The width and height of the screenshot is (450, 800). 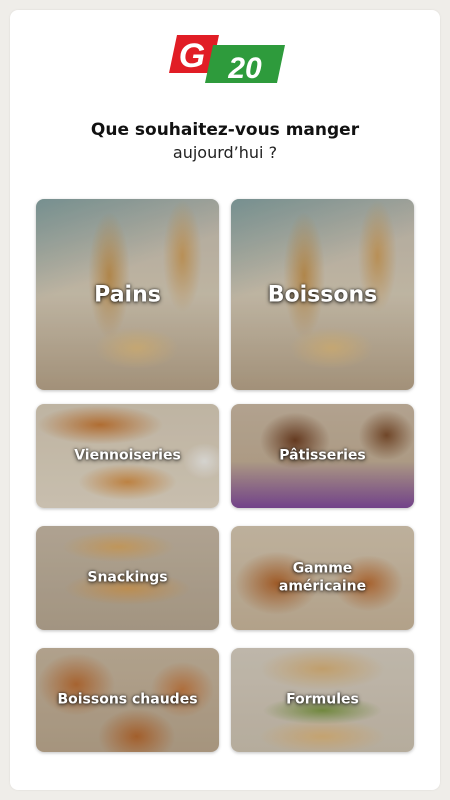 What do you see at coordinates (225, 152) in the screenshot?
I see `question-line-2: aujourd’hui ?` at bounding box center [225, 152].